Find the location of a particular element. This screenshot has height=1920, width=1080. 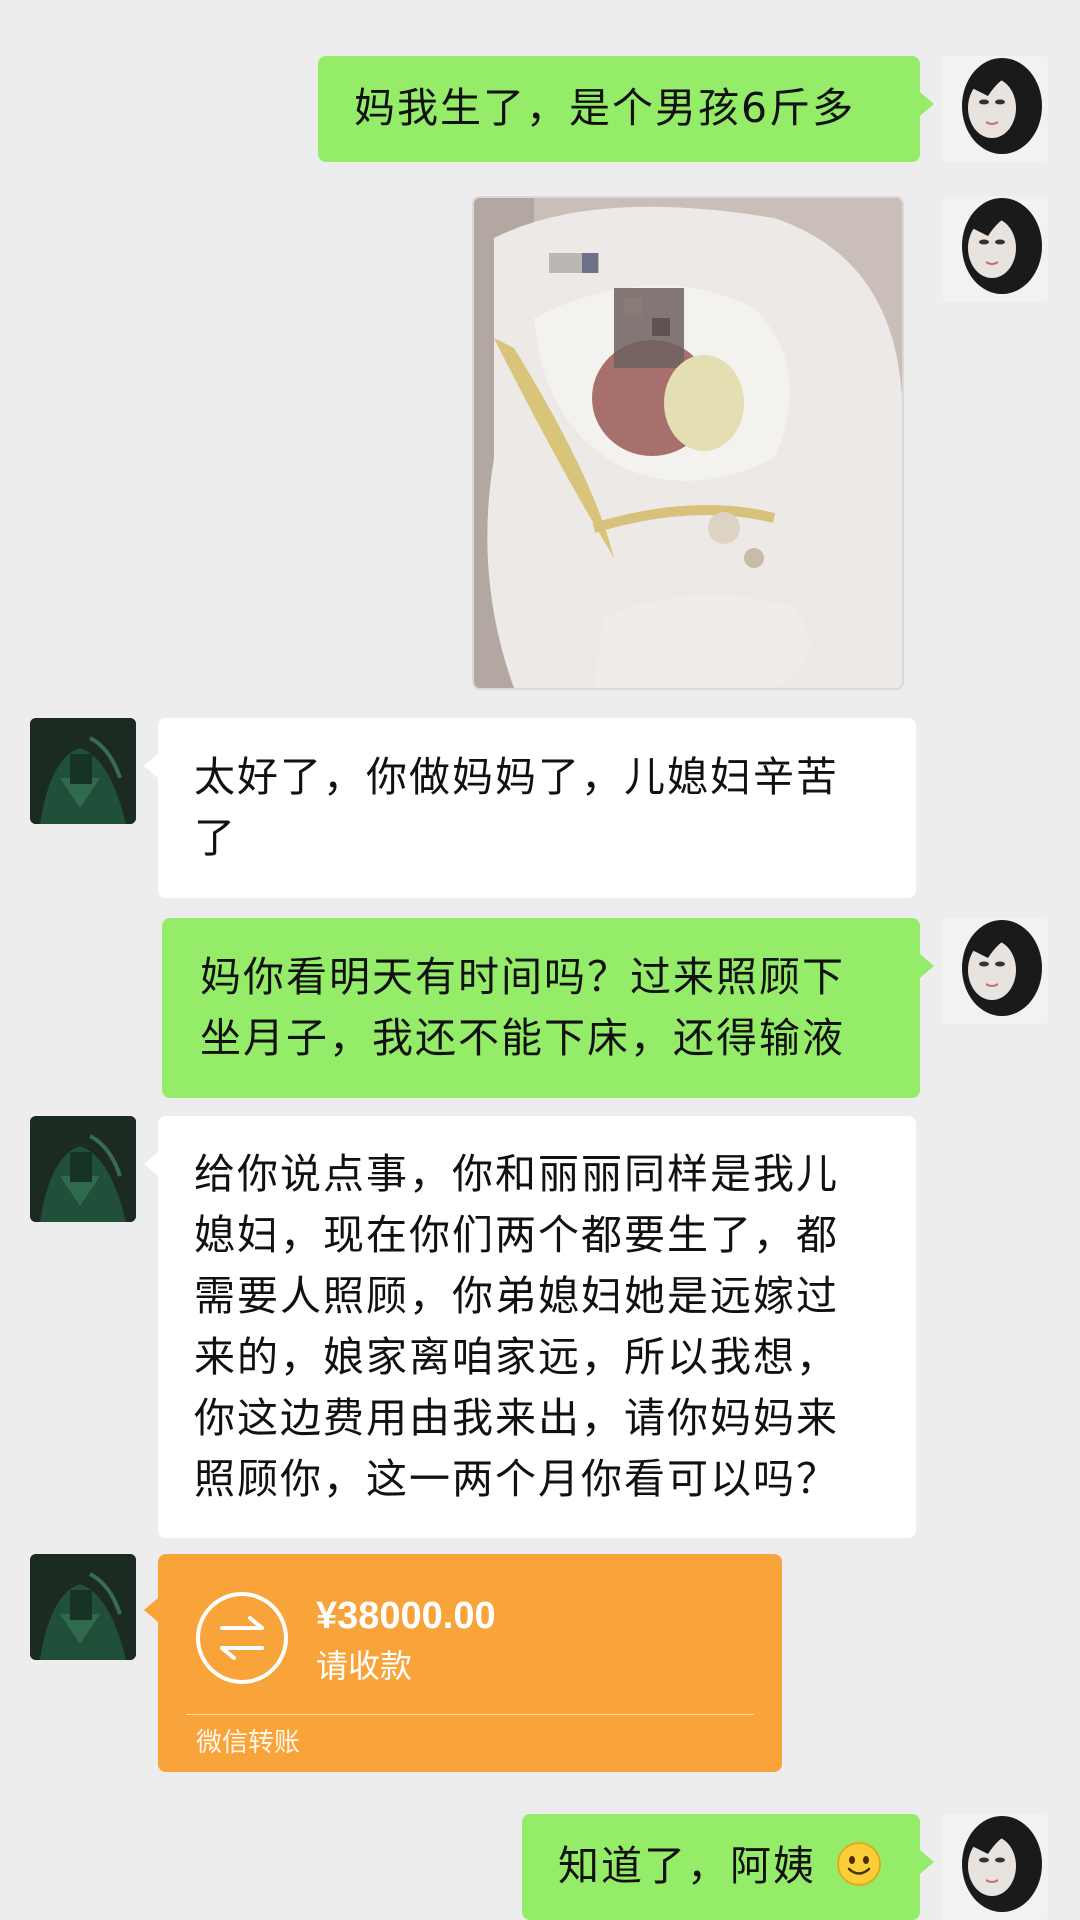

message-text-line: 给你说点事，你和丽丽同样是我儿 is located at coordinates (516, 1174).